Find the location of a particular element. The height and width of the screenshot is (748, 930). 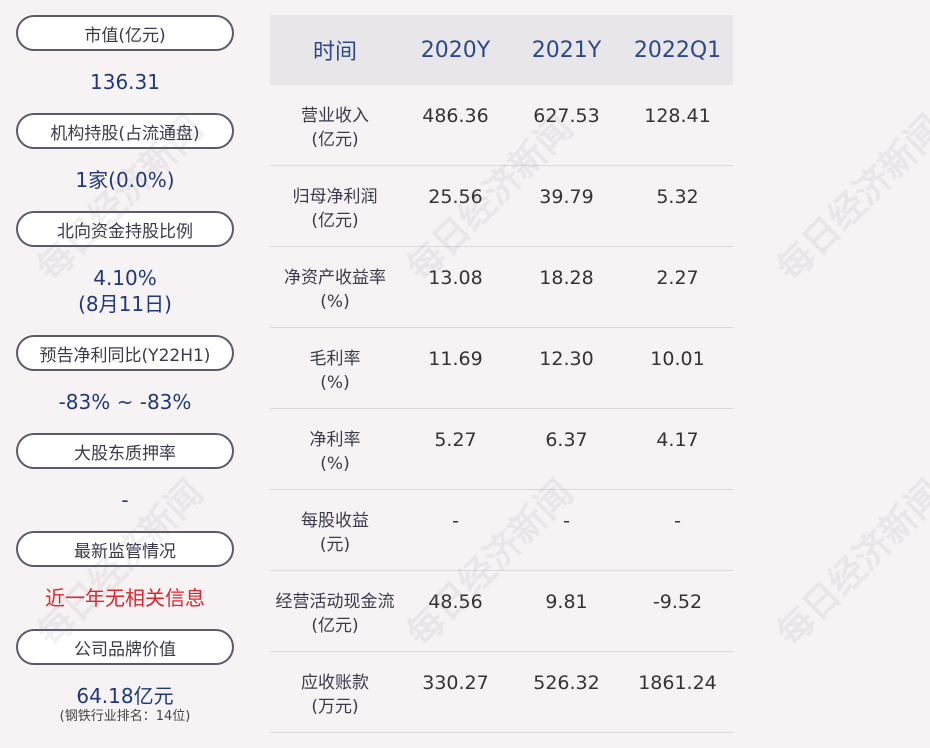

header-time: 时间 is located at coordinates (334, 52).